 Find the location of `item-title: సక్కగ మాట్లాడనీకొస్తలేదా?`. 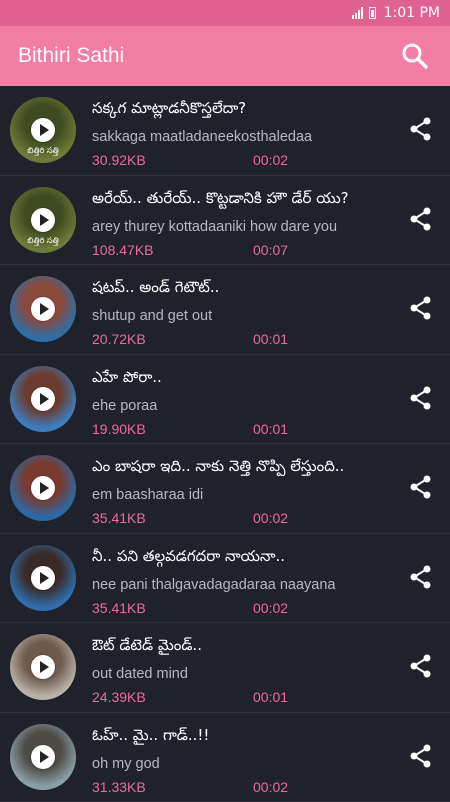

item-title: సక్కగ మాట్లాడనీకొస్తలేదా? is located at coordinates (169, 110).